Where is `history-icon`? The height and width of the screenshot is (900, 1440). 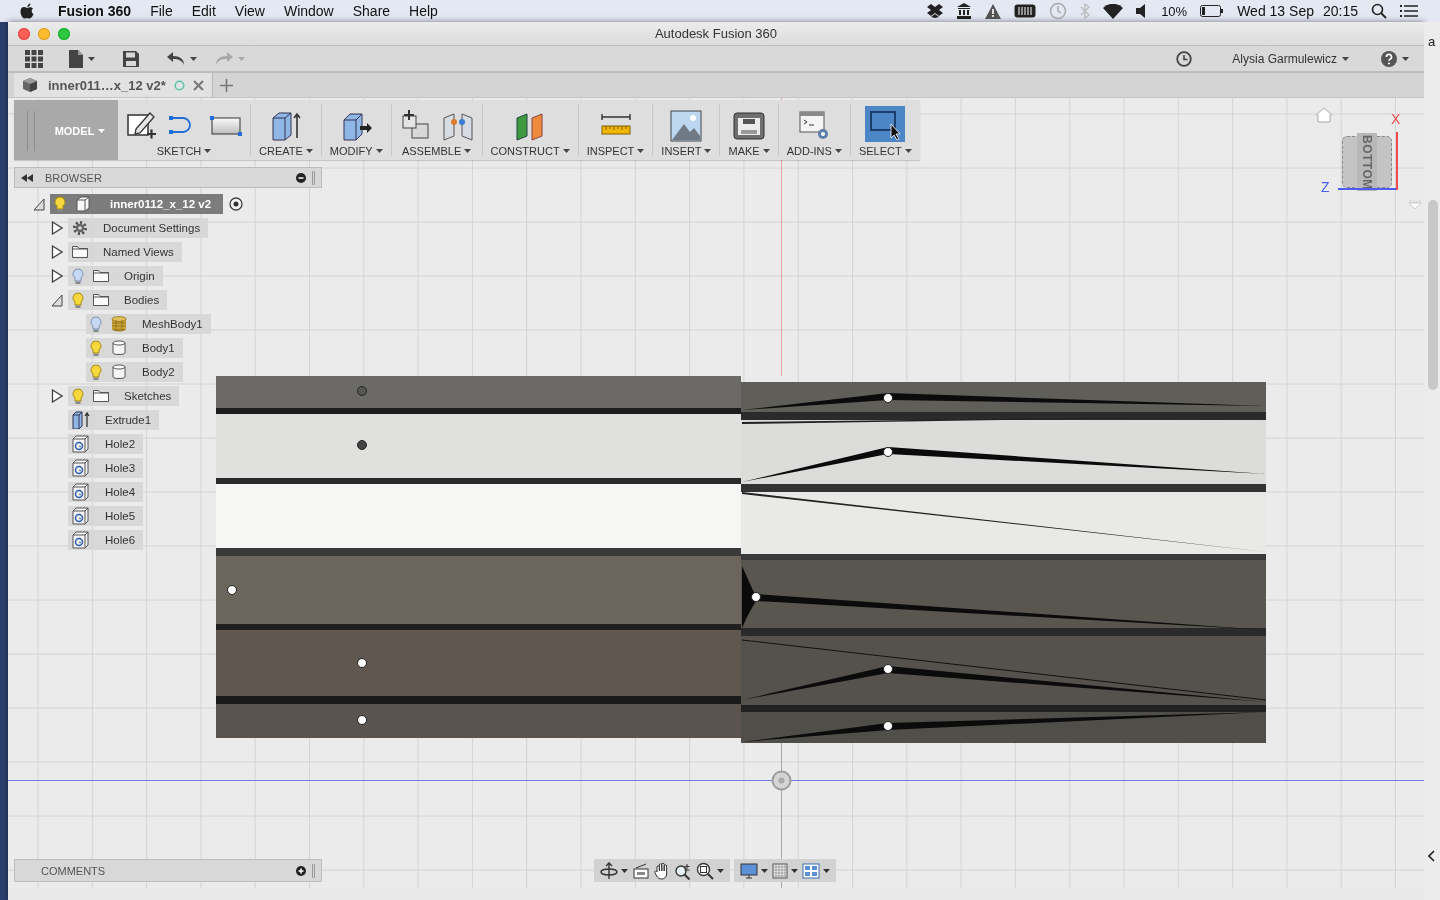
history-icon is located at coordinates (1058, 11).